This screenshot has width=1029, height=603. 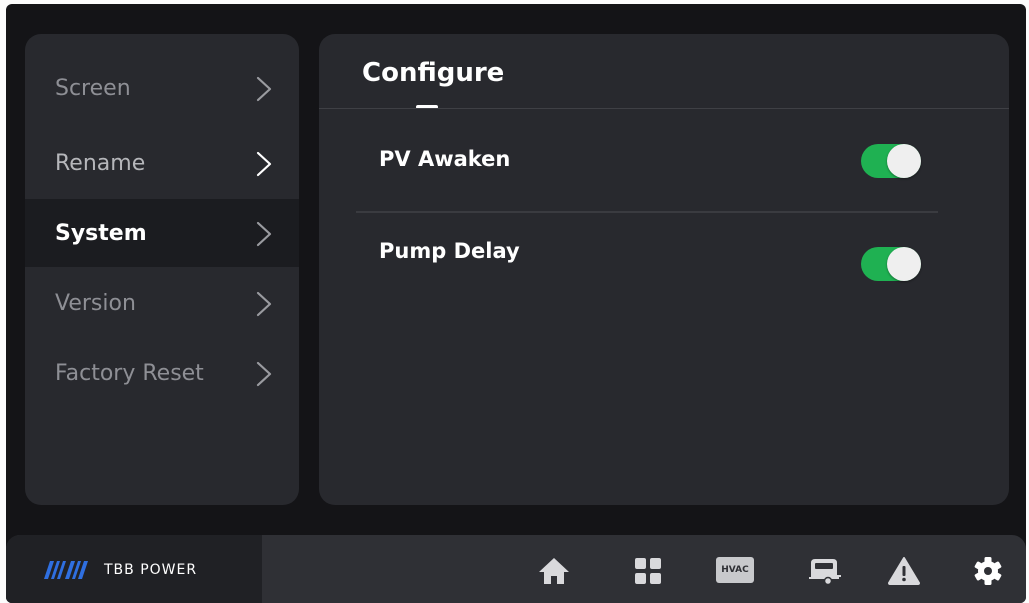 What do you see at coordinates (735, 570) in the screenshot?
I see `hvac-icon: HVAC` at bounding box center [735, 570].